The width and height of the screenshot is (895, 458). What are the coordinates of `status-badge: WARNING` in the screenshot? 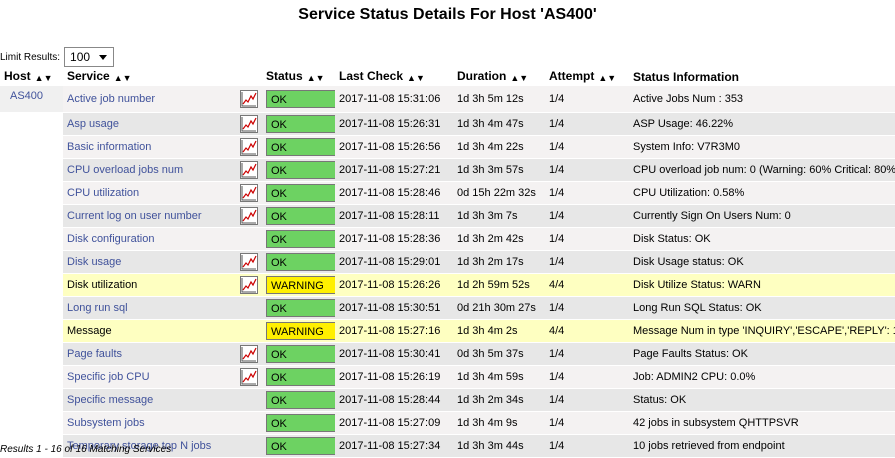 It's located at (300, 331).